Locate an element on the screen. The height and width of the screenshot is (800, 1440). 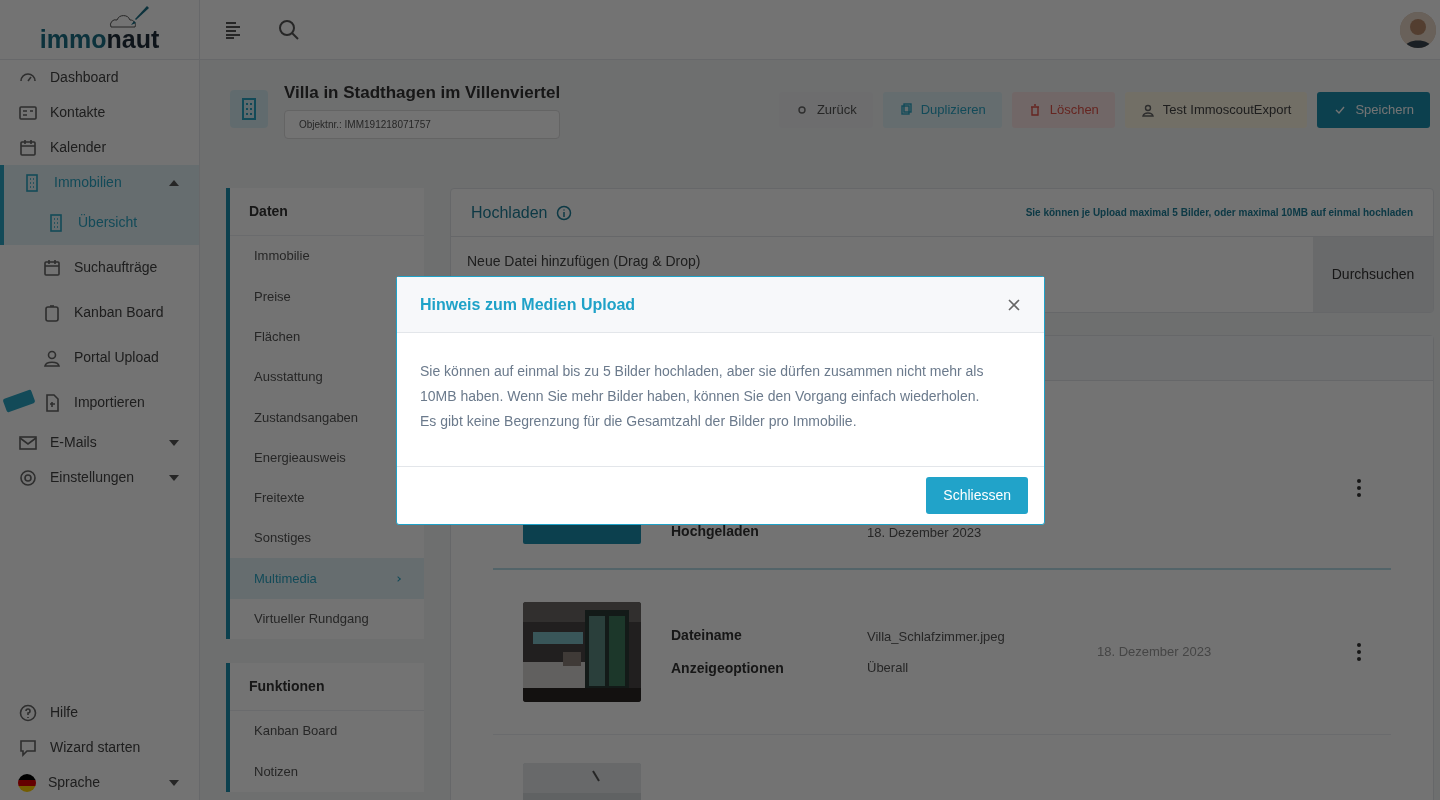
nav-item: Immobilie is located at coordinates (327, 256).